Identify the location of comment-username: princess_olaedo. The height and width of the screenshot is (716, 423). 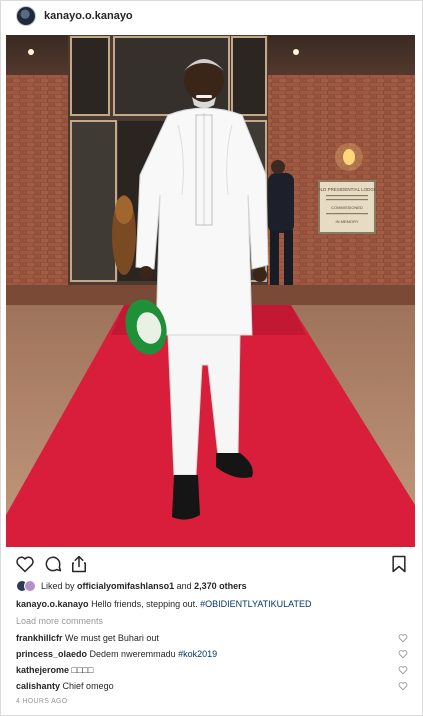
(51, 654).